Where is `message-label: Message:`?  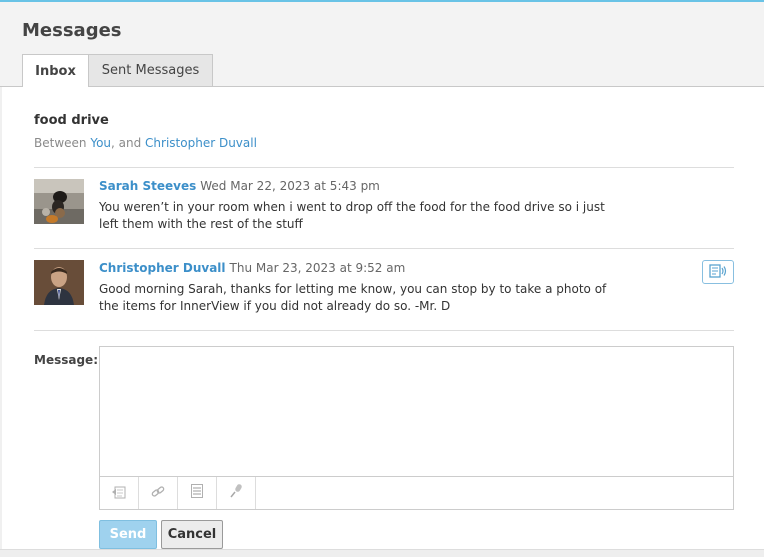 message-label: Message: is located at coordinates (66, 360).